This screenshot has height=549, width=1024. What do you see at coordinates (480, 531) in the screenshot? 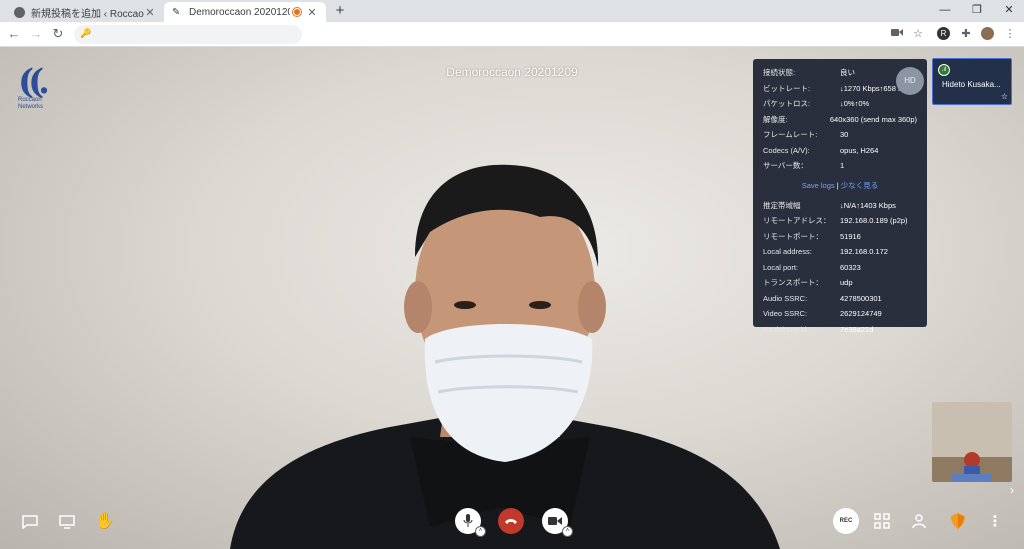
I see `microphone-options-caret: ˄` at bounding box center [480, 531].